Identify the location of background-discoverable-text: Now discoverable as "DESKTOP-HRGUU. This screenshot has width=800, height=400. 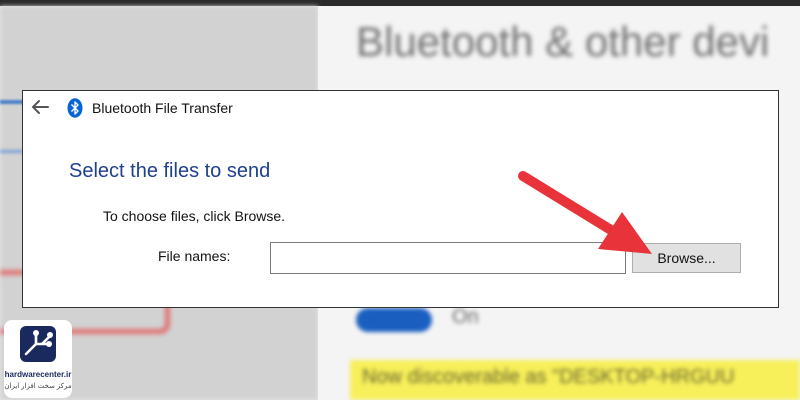
(548, 377).